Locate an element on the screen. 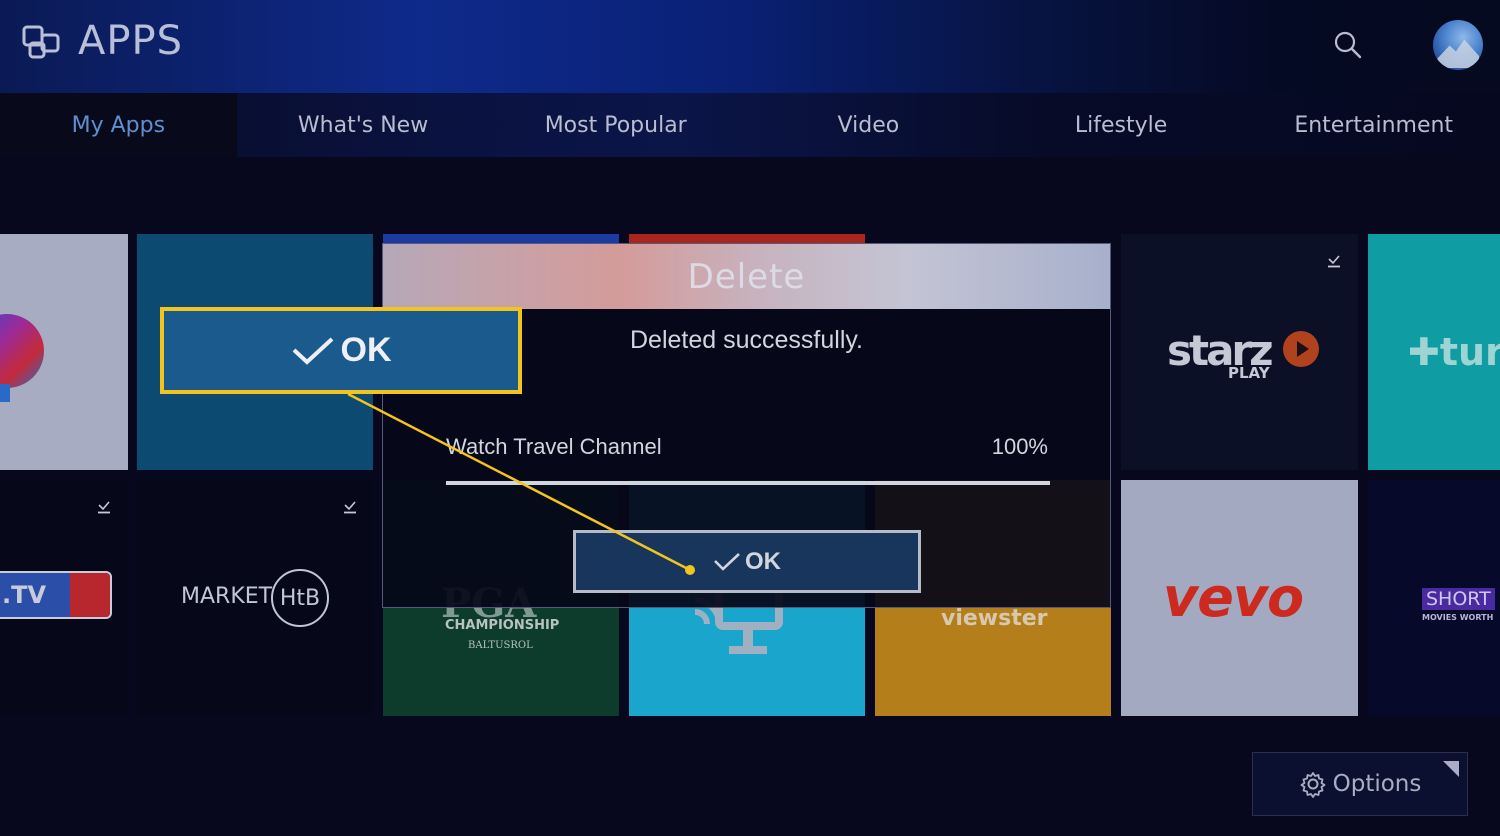 This screenshot has height=836, width=1500. user-avatar is located at coordinates (1458, 45).